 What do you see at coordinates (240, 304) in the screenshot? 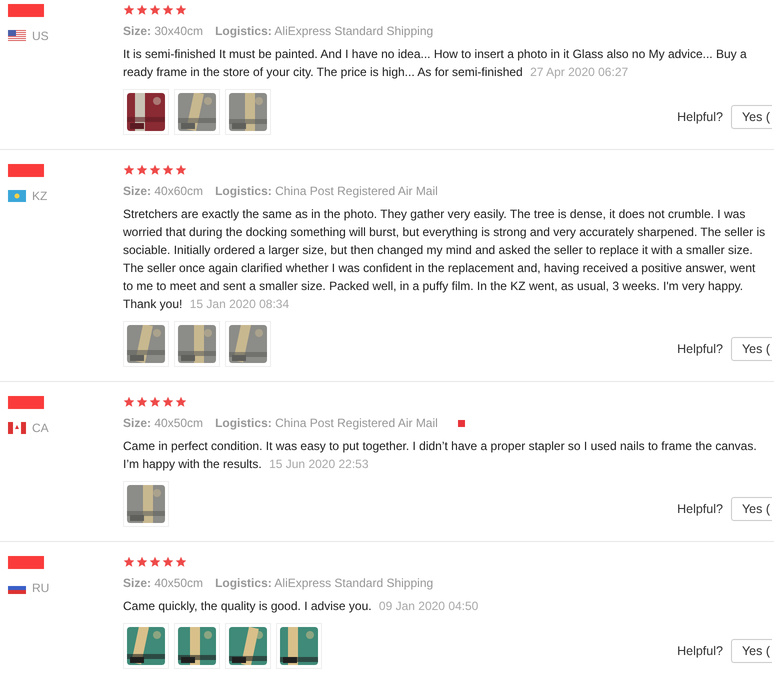
I see `review-date: 15 Jan 2020 08:34` at bounding box center [240, 304].